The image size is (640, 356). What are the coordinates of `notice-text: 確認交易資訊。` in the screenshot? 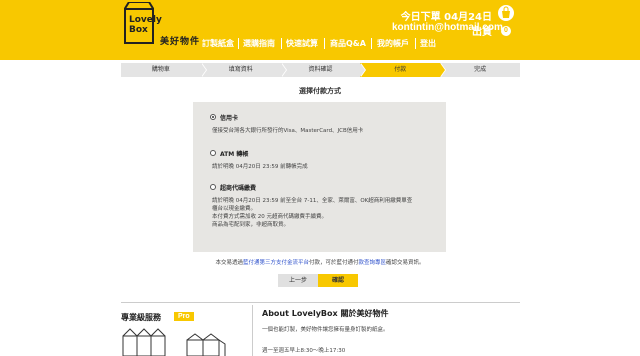 It's located at (405, 263).